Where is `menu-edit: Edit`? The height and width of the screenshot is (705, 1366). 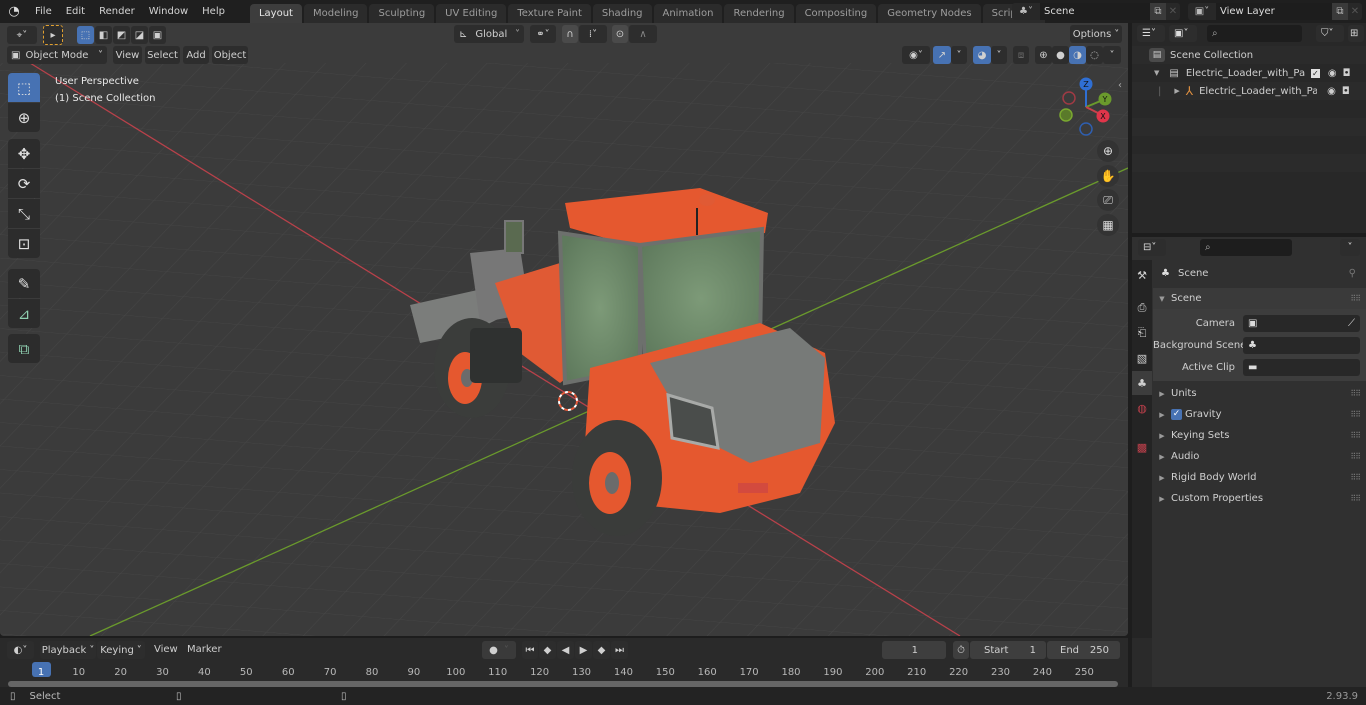 menu-edit: Edit is located at coordinates (75, 11).